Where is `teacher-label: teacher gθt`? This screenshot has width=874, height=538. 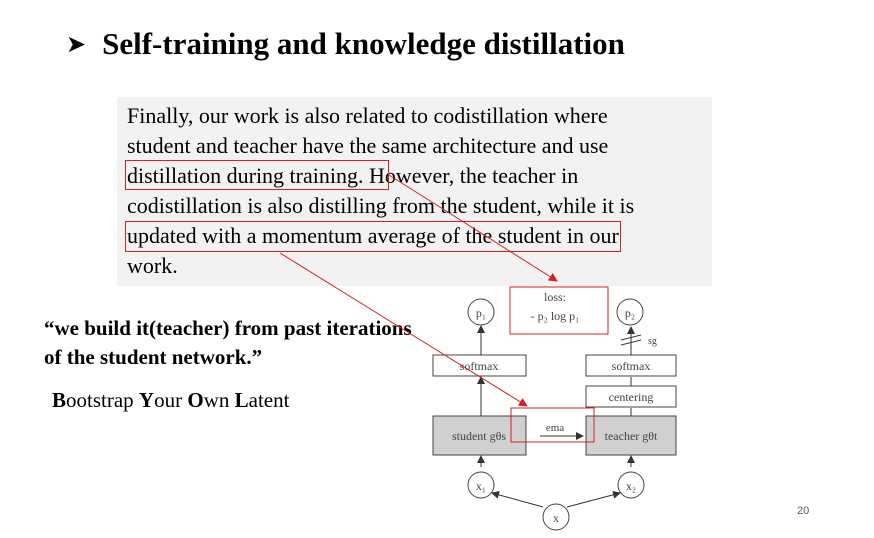 teacher-label: teacher gθt is located at coordinates (631, 436).